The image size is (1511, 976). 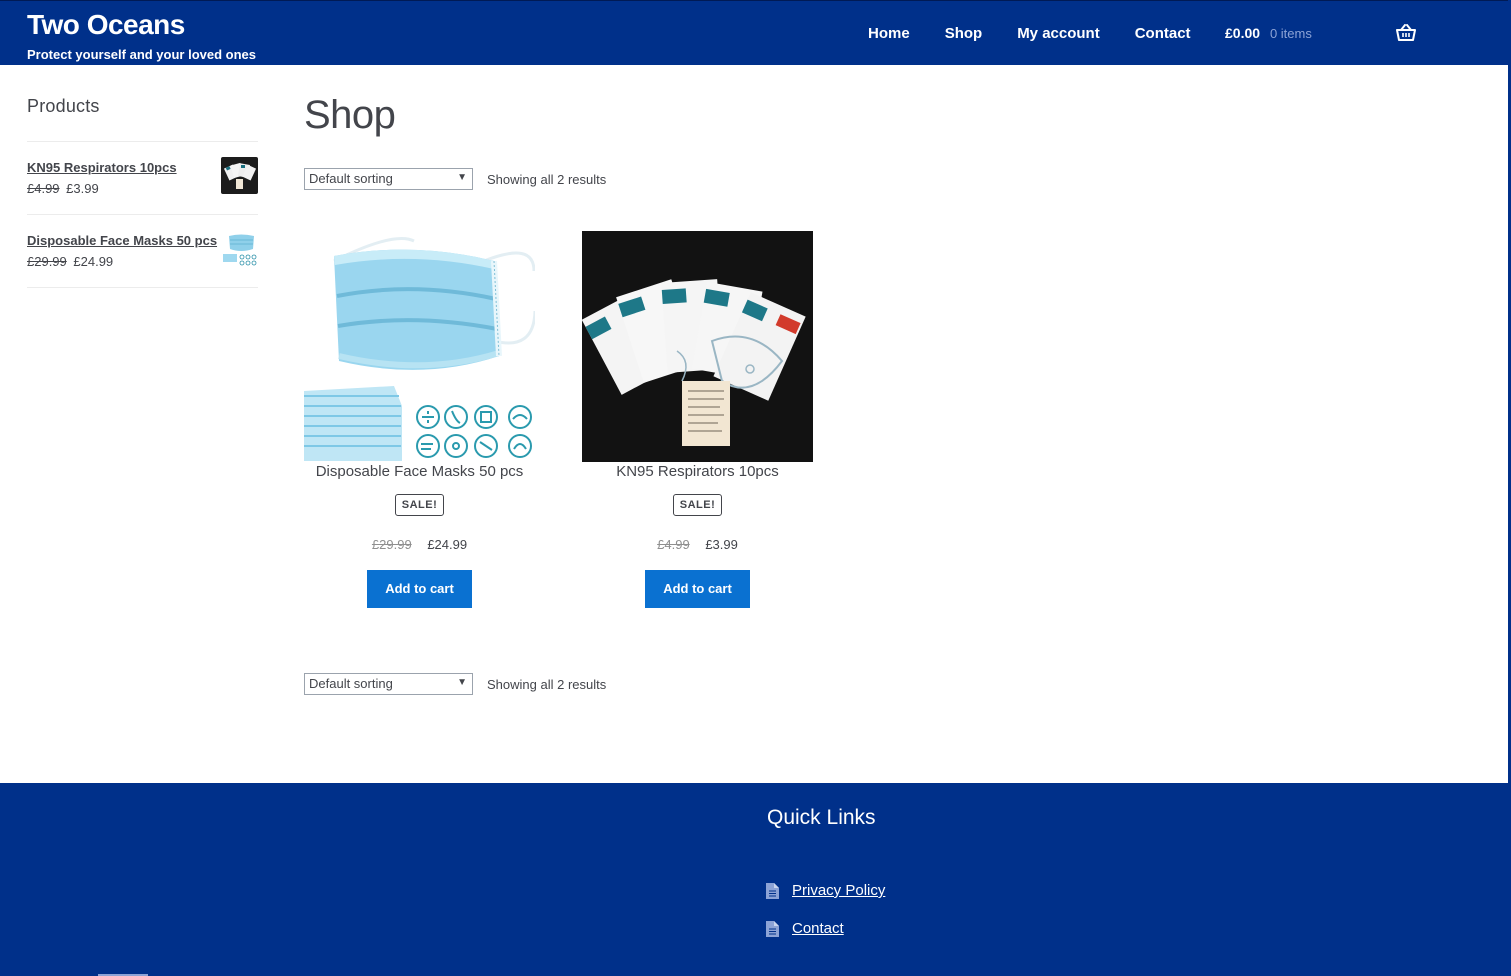 What do you see at coordinates (1058, 33) in the screenshot?
I see `nav-my-account: My account` at bounding box center [1058, 33].